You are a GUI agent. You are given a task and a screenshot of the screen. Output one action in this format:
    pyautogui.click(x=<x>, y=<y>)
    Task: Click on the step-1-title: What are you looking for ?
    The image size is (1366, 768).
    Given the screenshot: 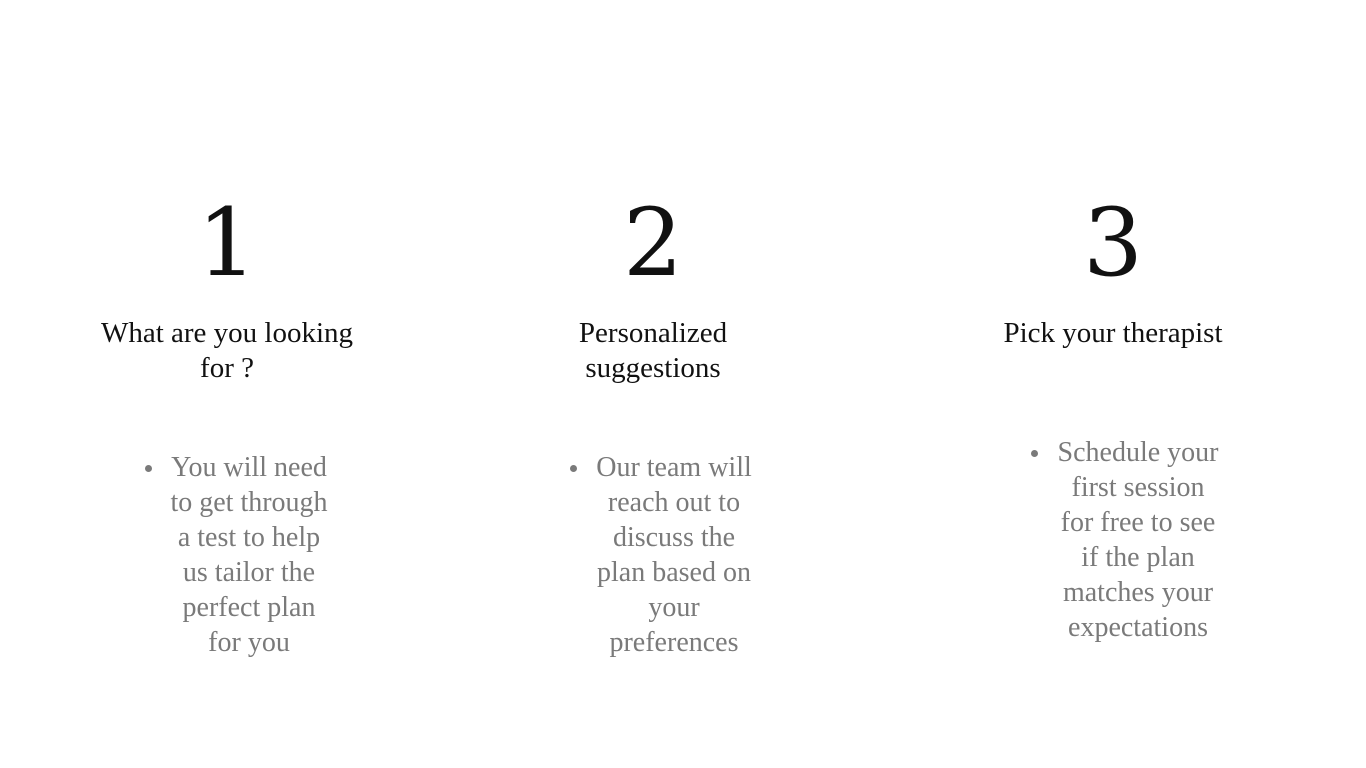 What is the action you would take?
    pyautogui.click(x=227, y=350)
    